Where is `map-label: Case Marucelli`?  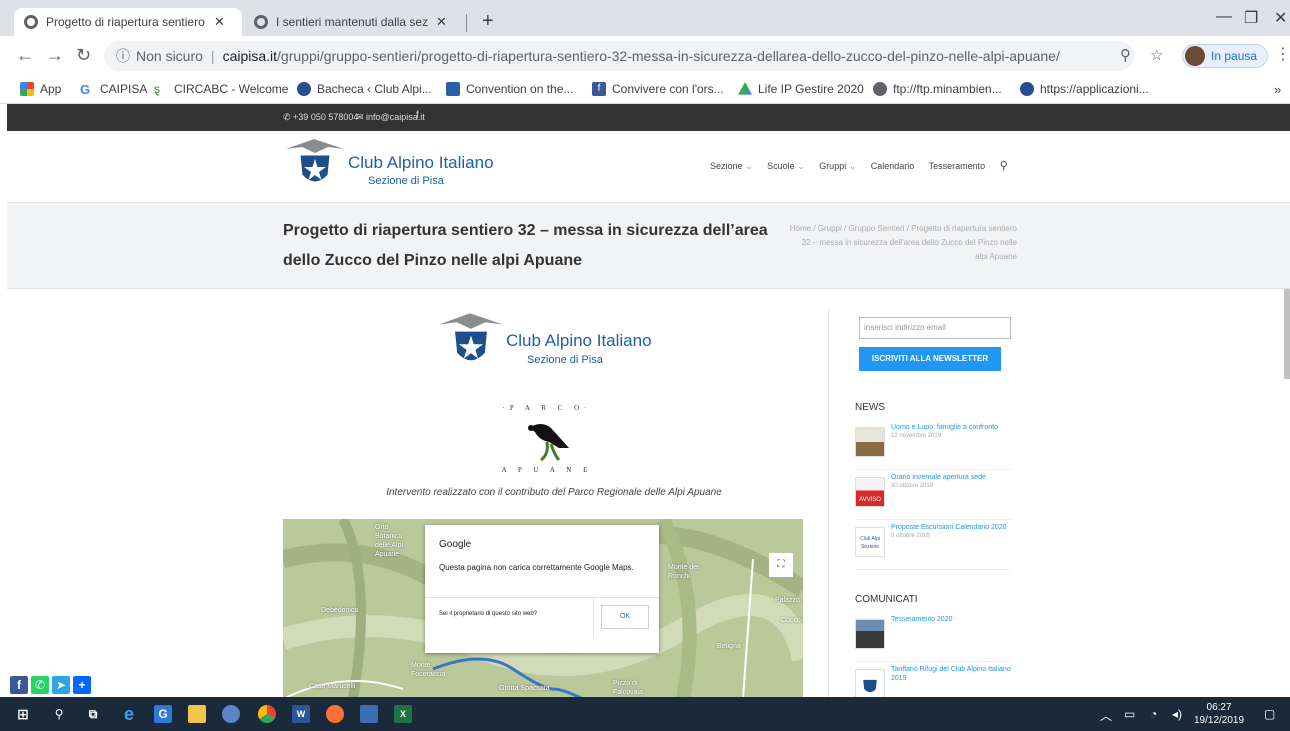 map-label: Case Marucelli is located at coordinates (332, 686).